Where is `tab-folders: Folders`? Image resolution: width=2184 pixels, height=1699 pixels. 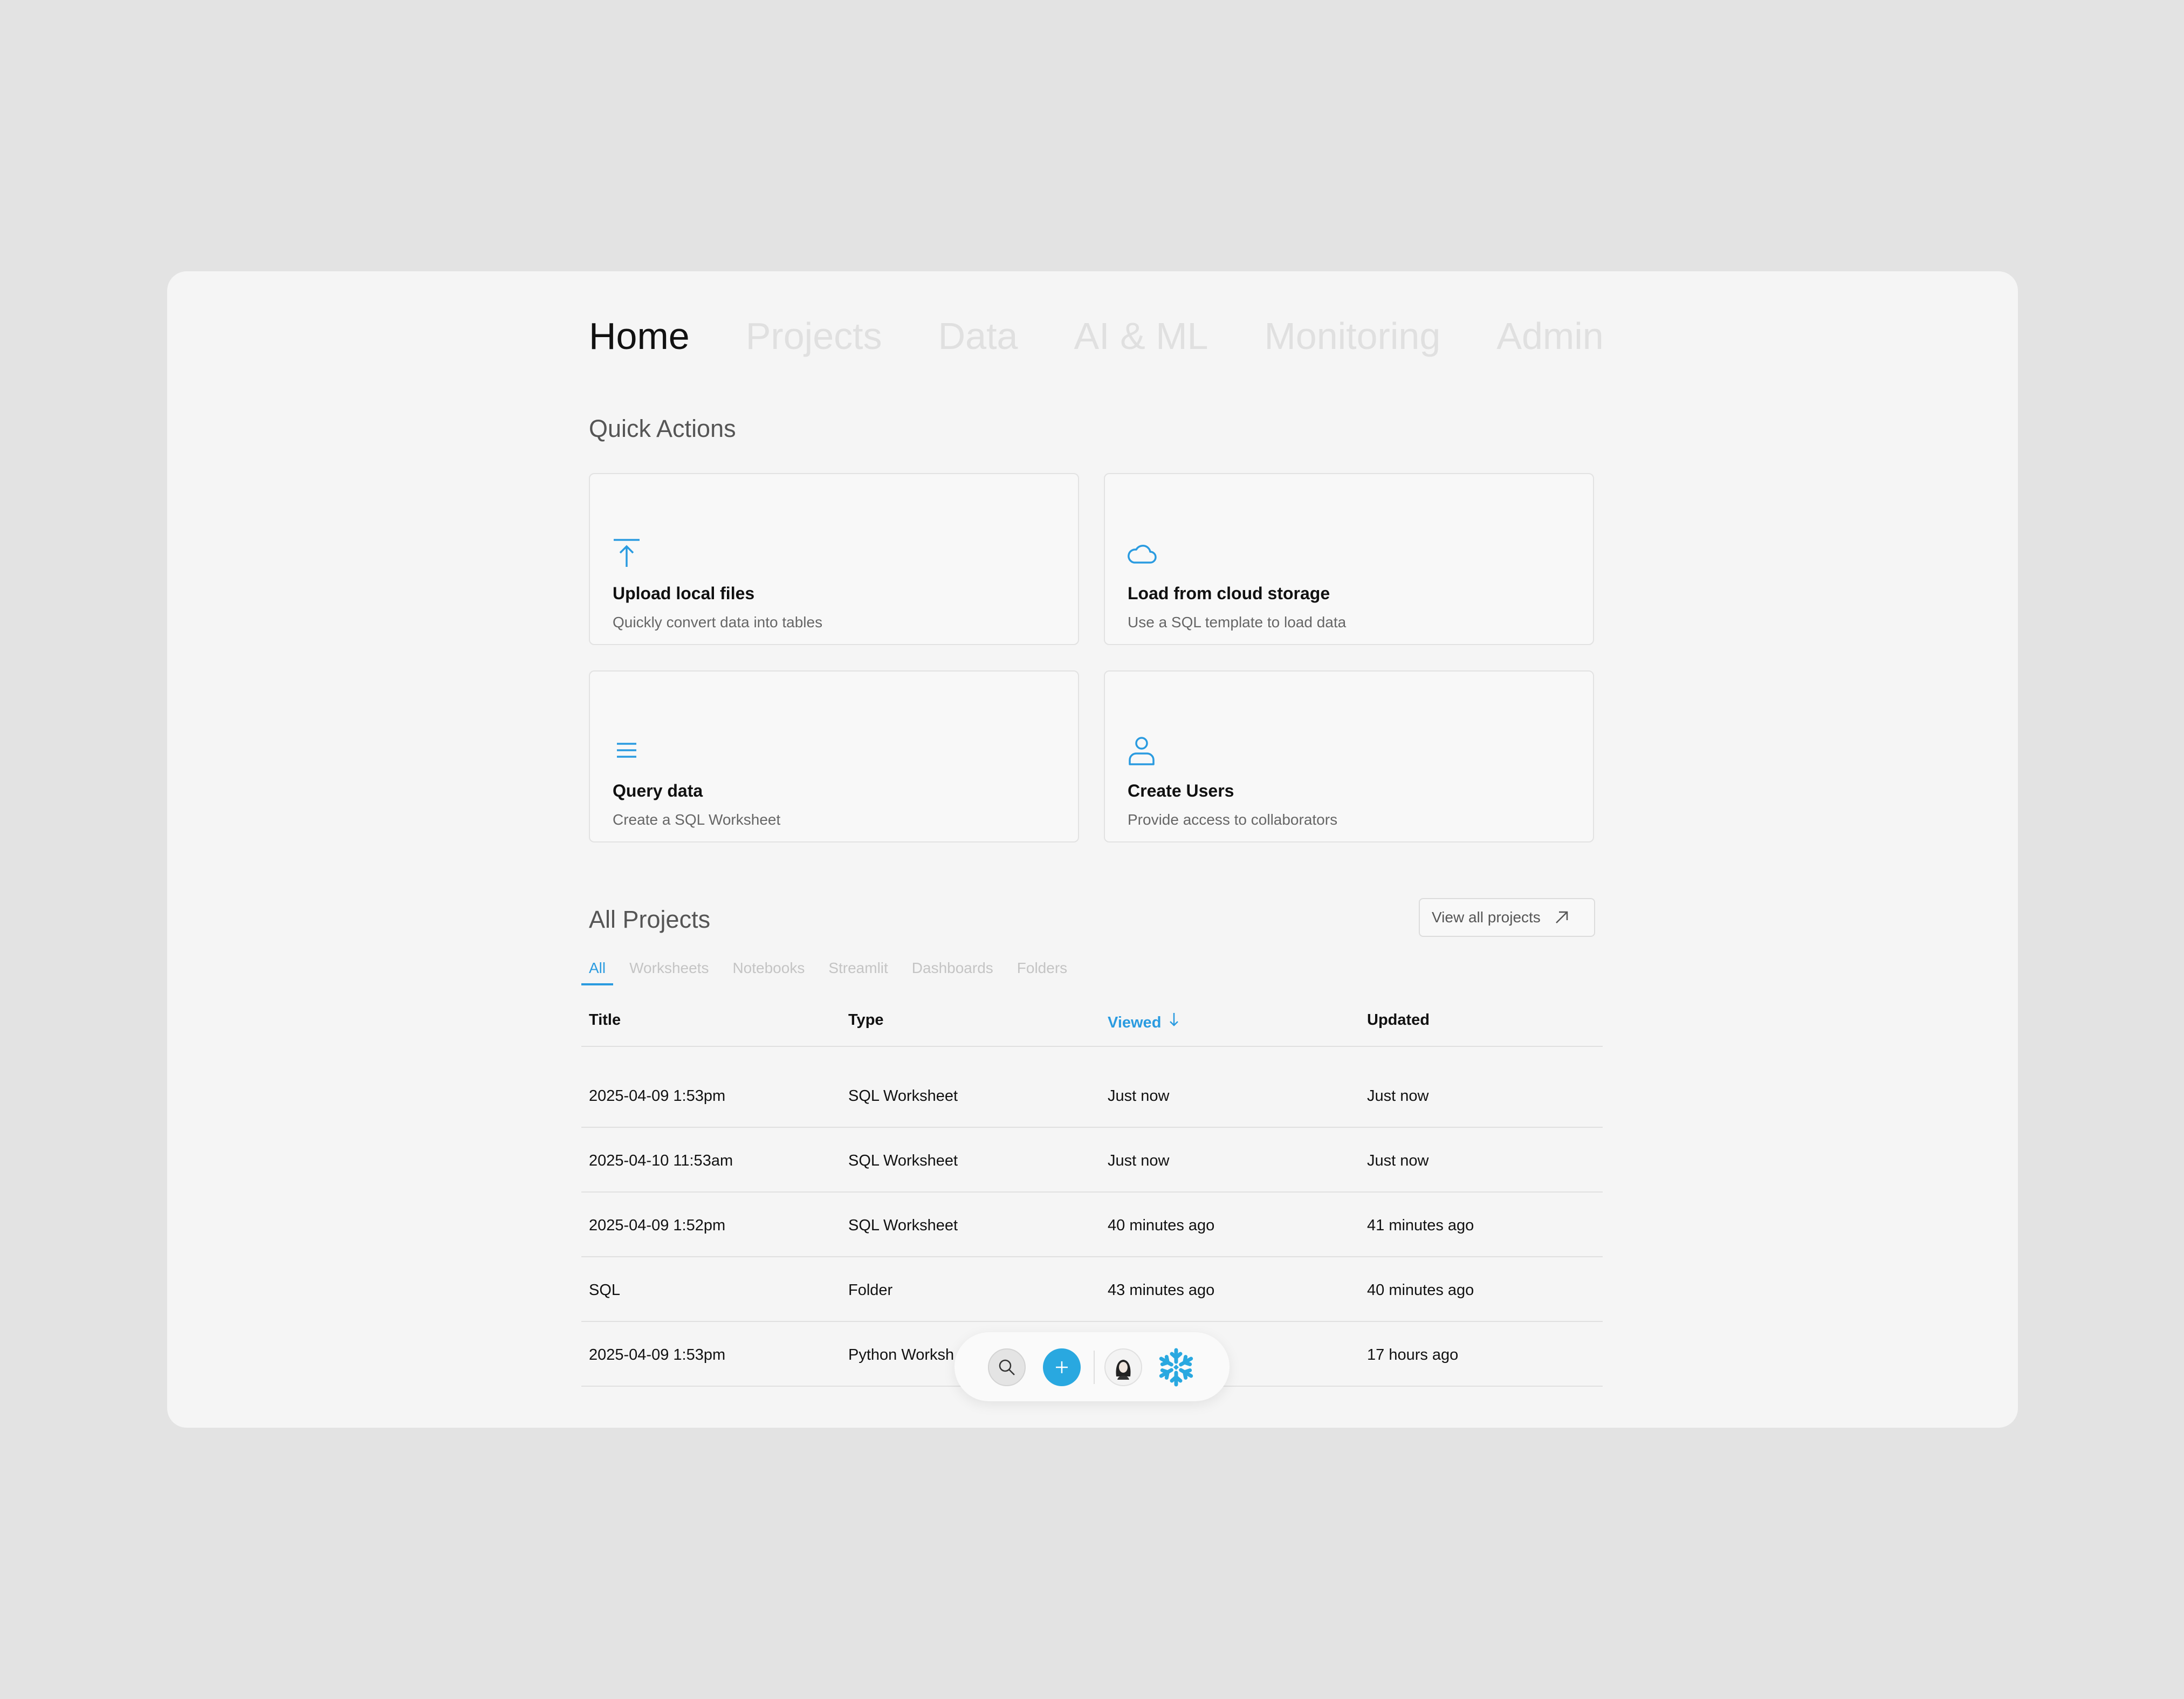 tab-folders: Folders is located at coordinates (1042, 969).